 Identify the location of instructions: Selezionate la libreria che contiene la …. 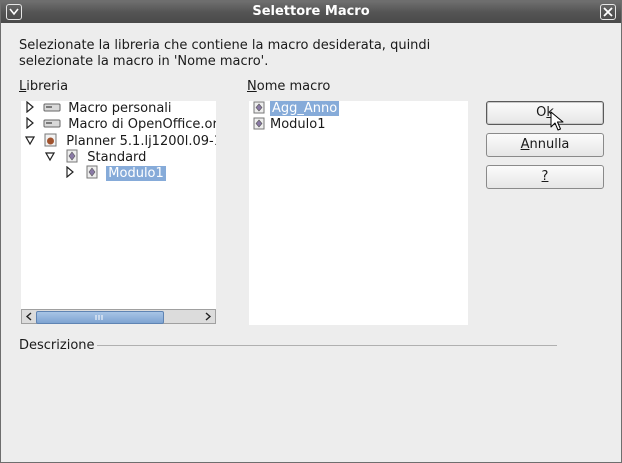
(224, 54).